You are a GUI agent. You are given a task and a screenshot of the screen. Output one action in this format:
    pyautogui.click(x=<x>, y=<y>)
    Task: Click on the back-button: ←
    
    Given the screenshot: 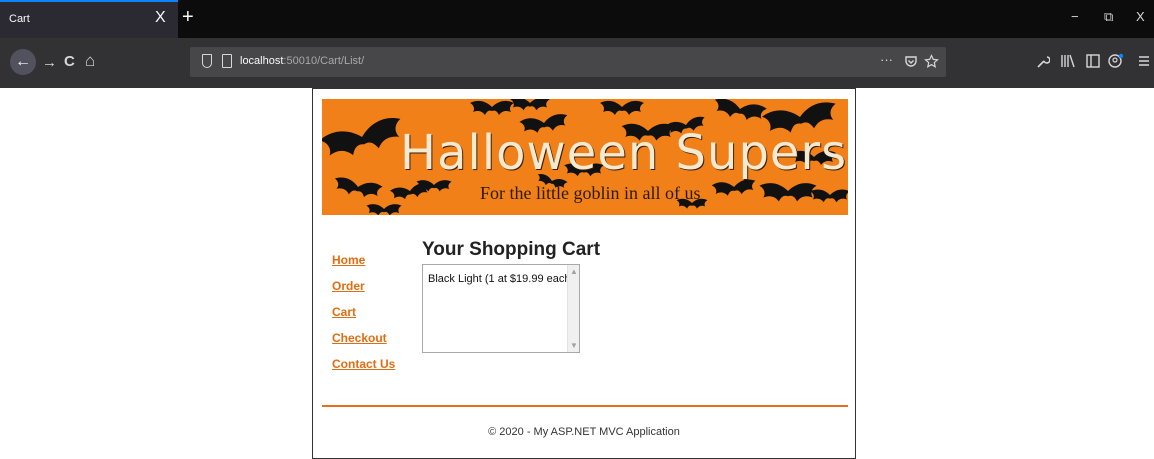 What is the action you would take?
    pyautogui.click(x=23, y=62)
    